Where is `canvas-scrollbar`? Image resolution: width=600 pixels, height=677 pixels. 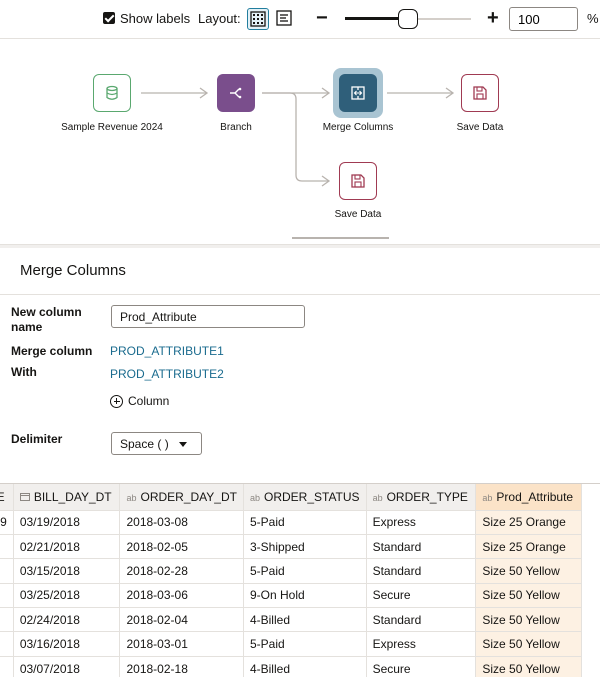
canvas-scrollbar is located at coordinates (340, 238).